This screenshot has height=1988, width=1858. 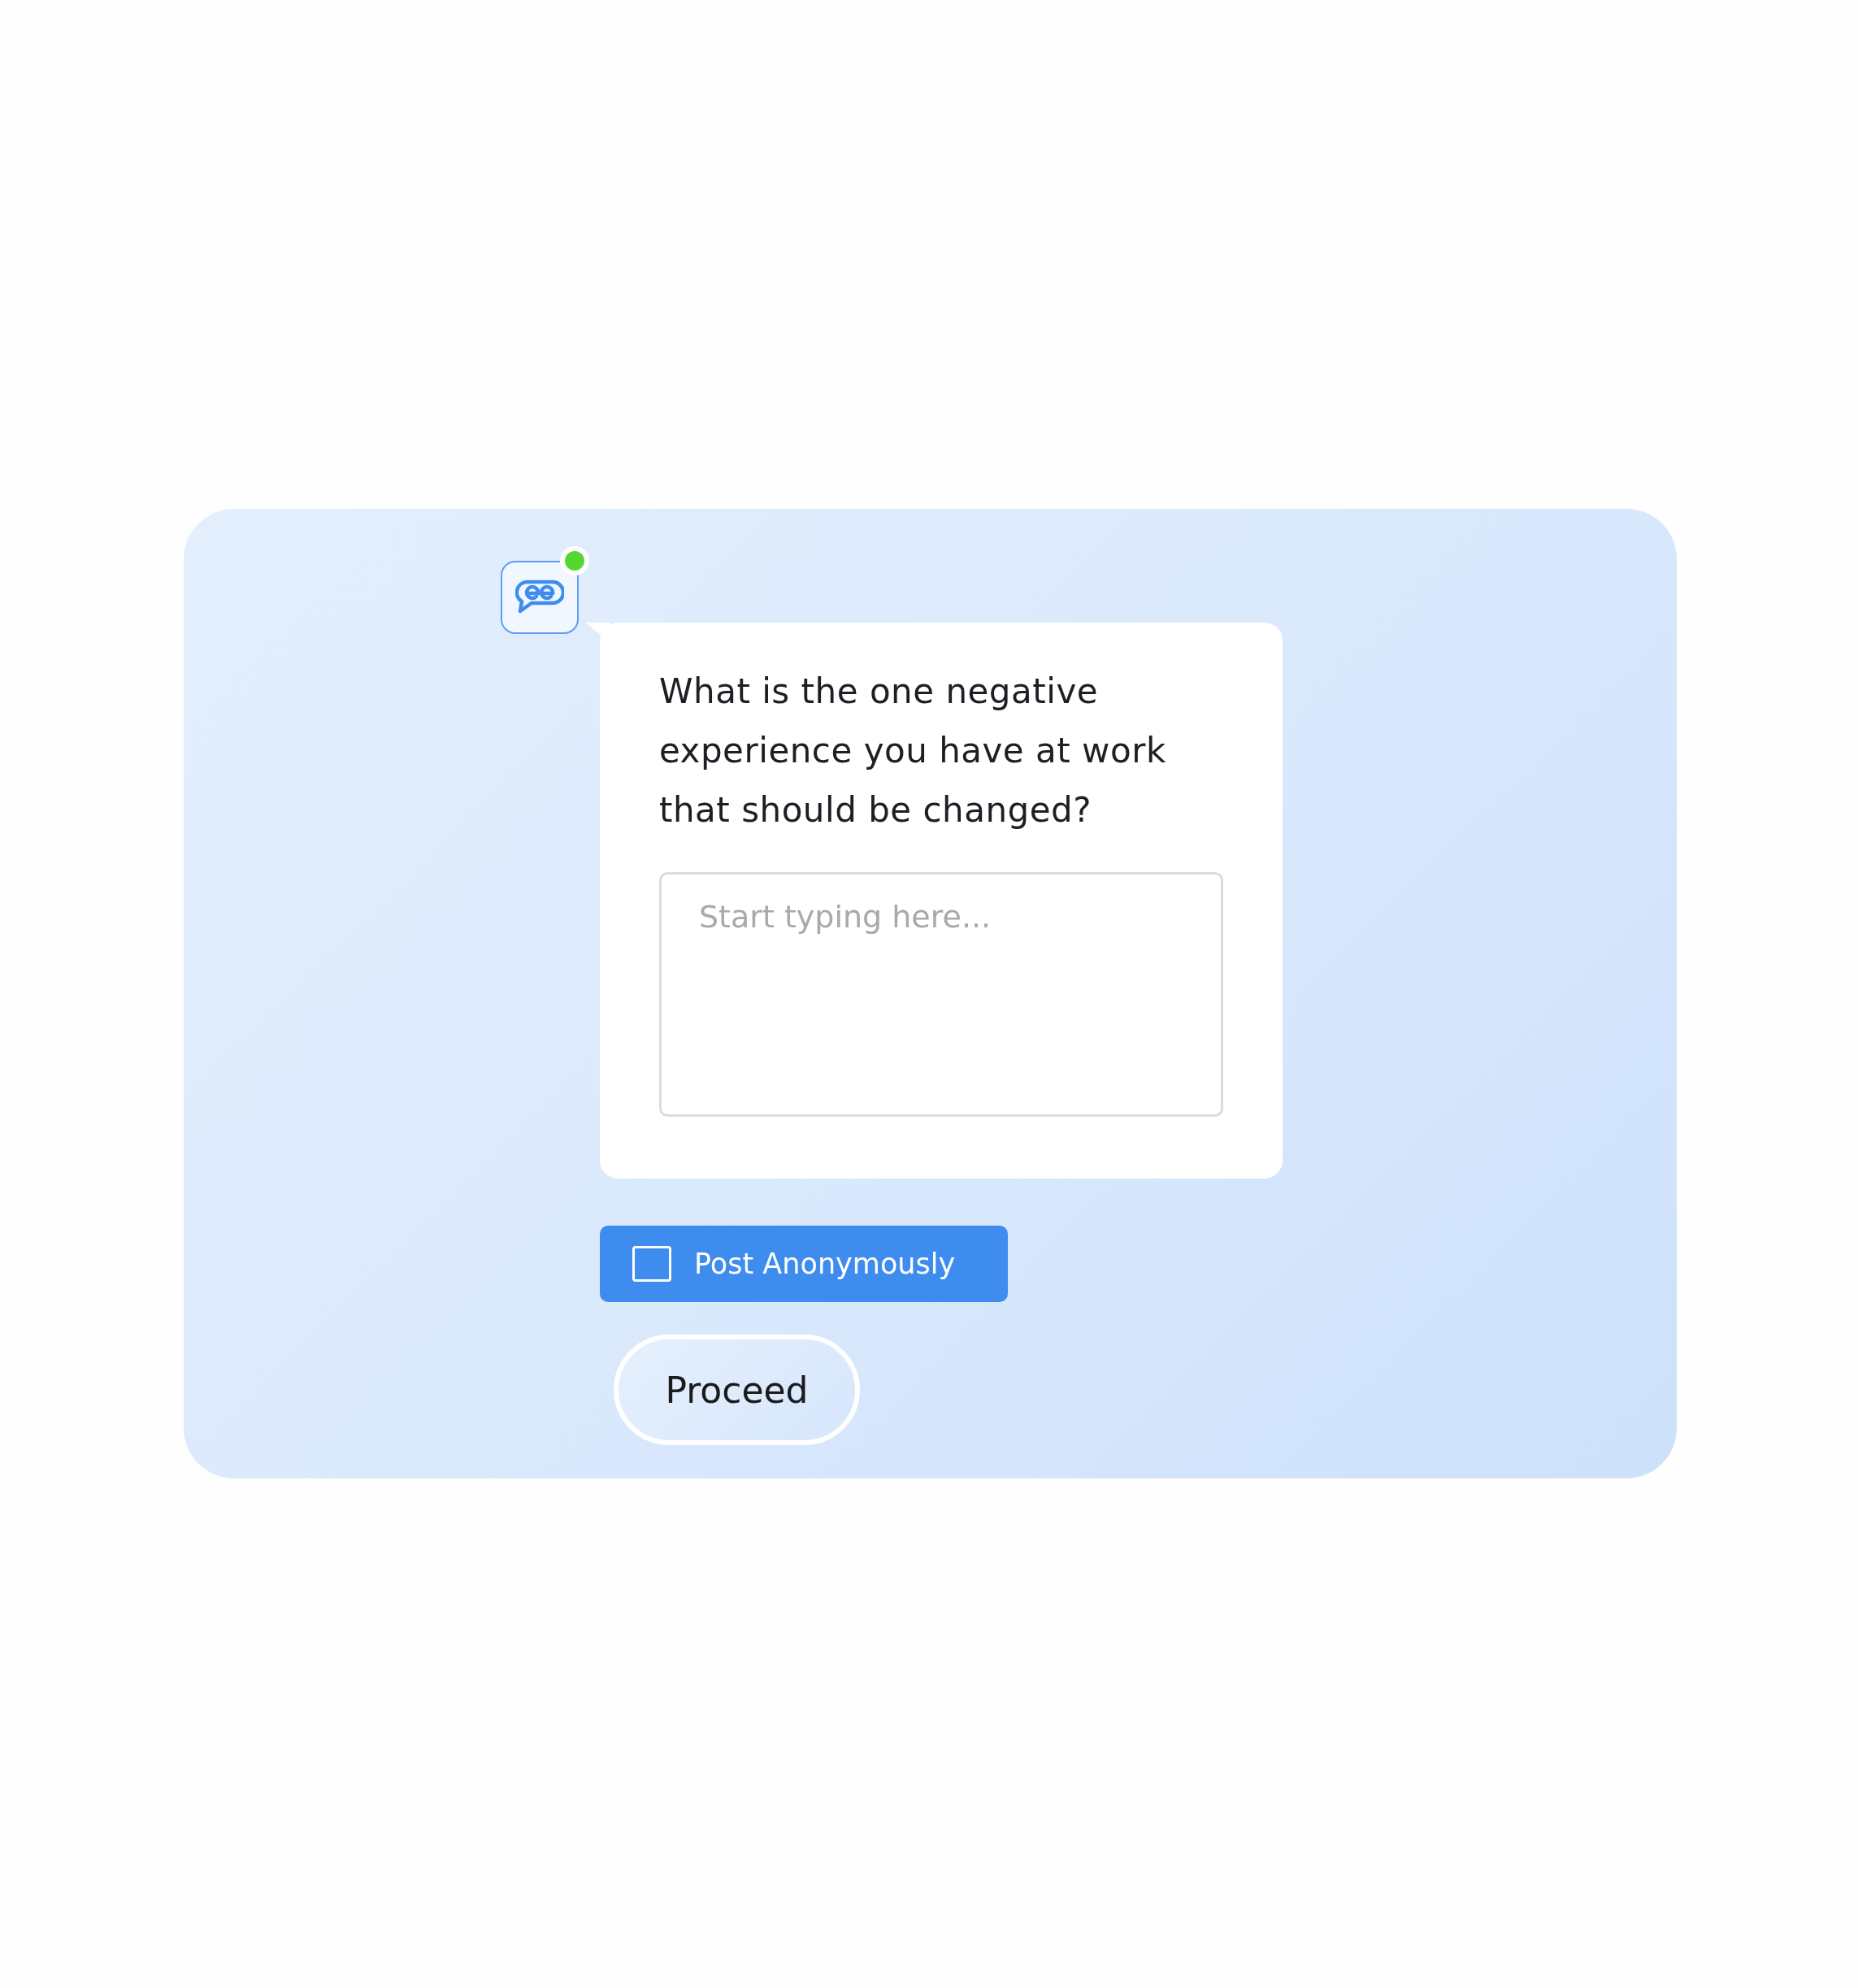 What do you see at coordinates (737, 1390) in the screenshot?
I see `proceed-button: Proceed` at bounding box center [737, 1390].